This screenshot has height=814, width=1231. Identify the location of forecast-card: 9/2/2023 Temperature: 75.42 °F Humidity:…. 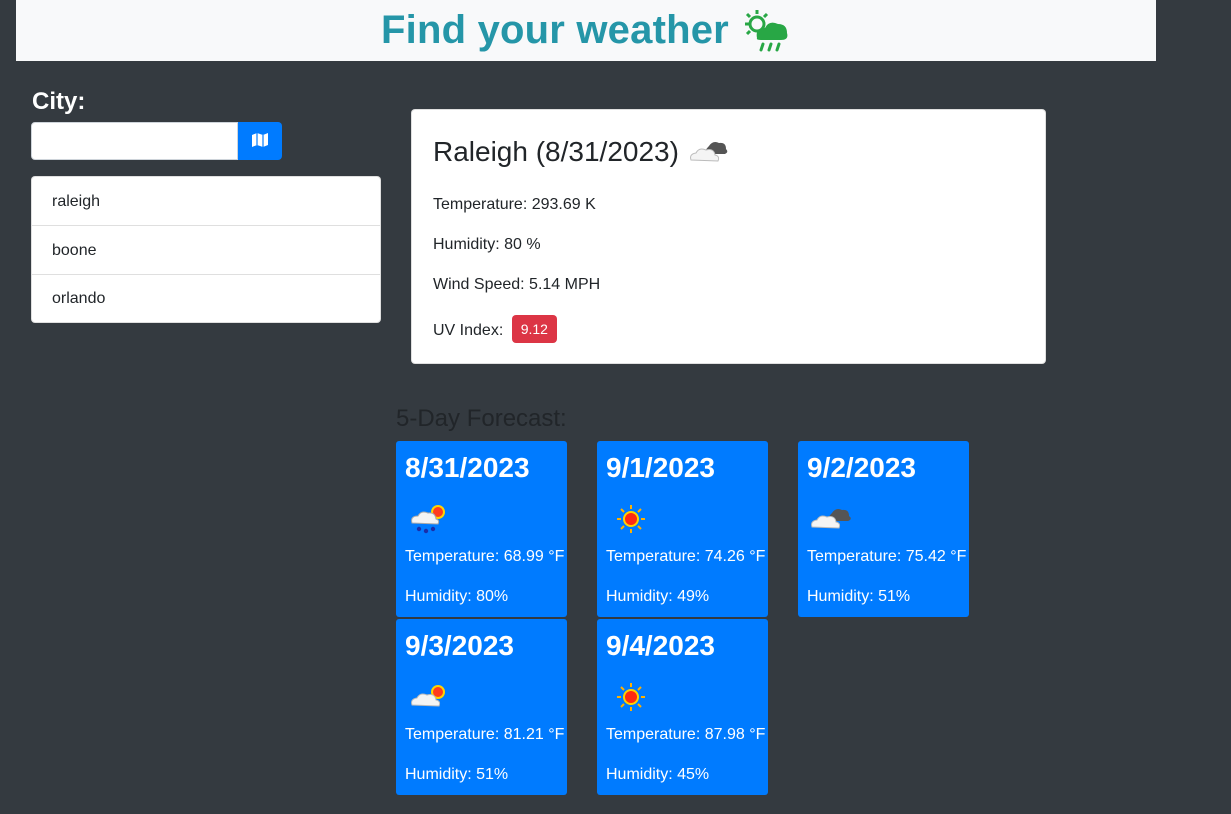
(883, 529).